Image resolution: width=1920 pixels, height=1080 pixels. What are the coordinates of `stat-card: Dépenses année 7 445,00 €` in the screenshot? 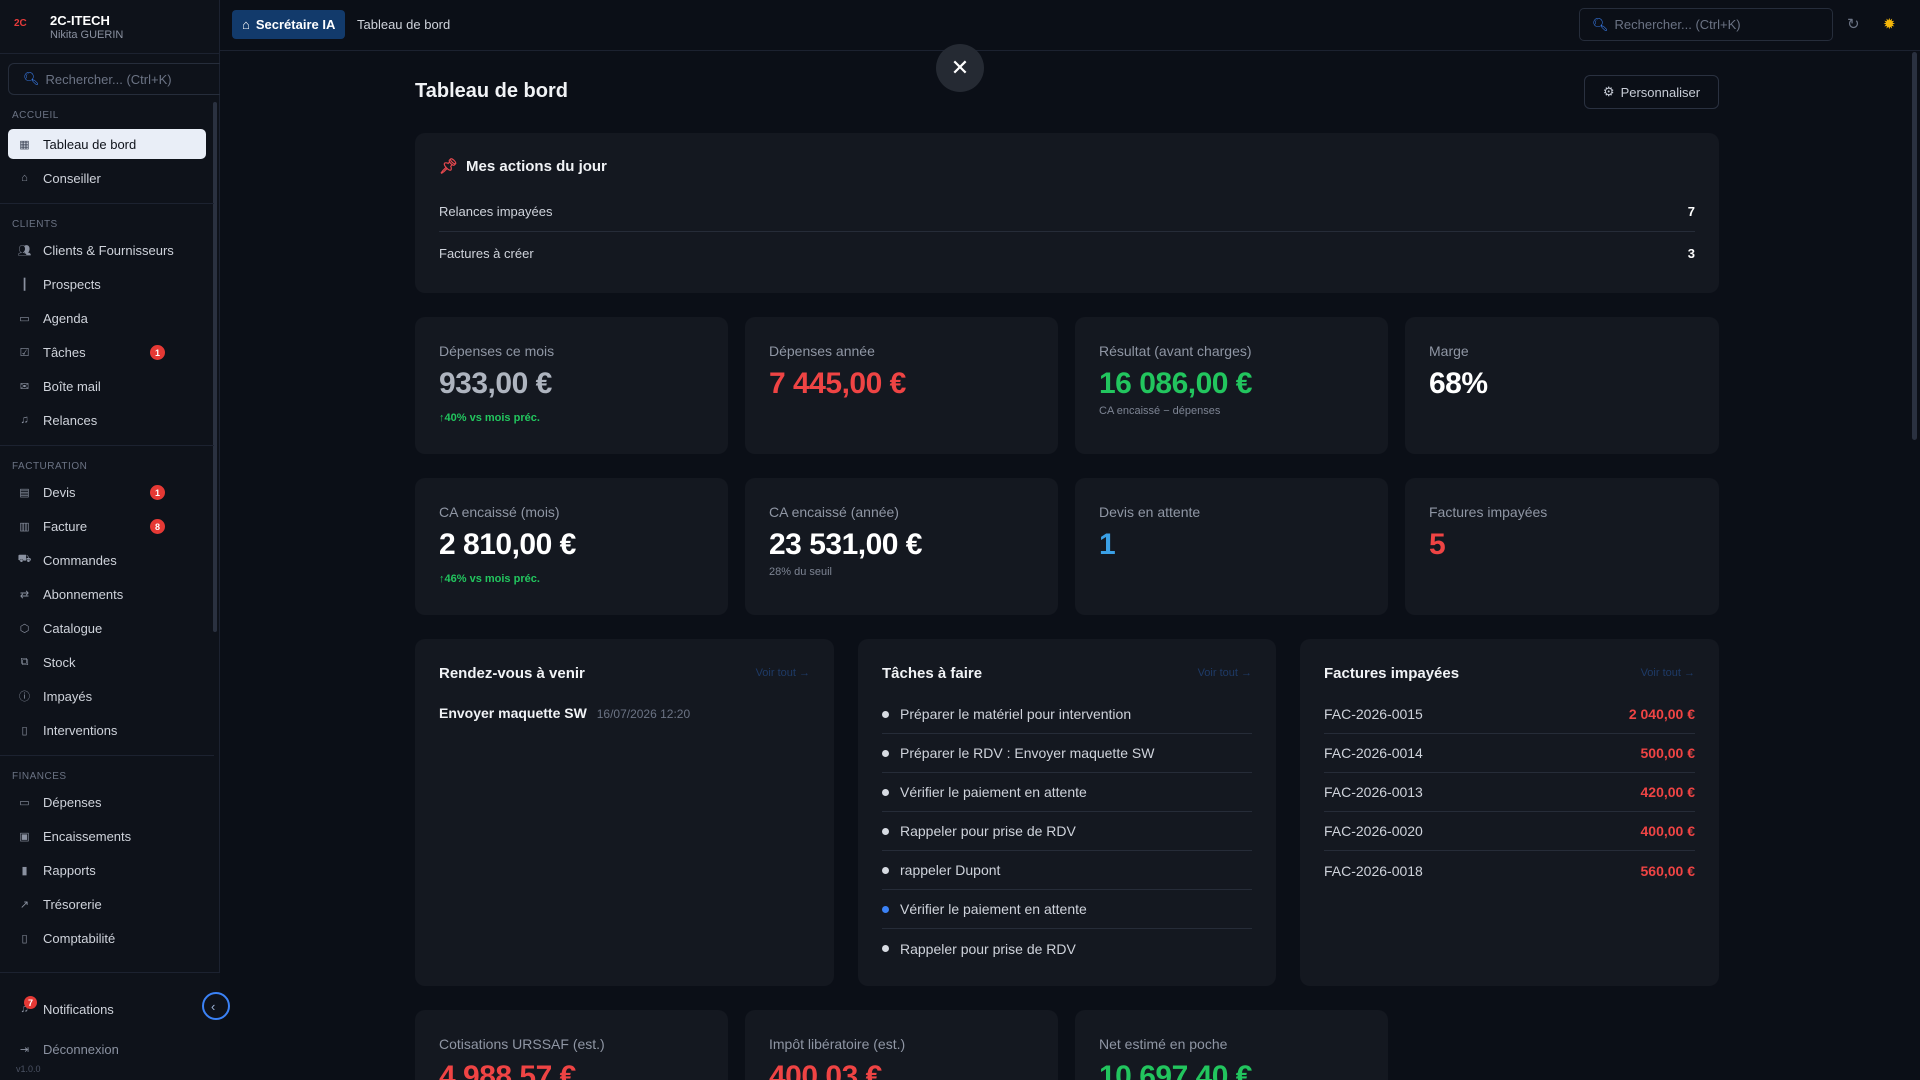 It's located at (901, 385).